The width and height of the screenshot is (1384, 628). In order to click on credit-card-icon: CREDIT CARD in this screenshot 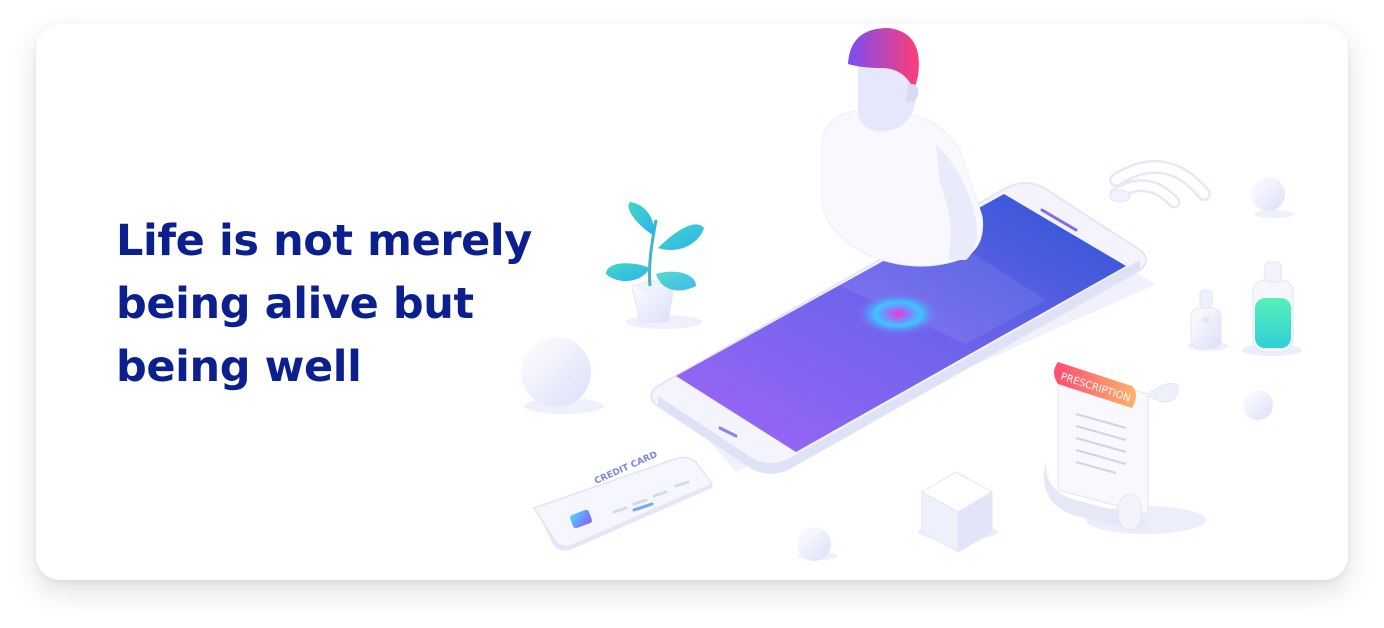, I will do `click(623, 500)`.